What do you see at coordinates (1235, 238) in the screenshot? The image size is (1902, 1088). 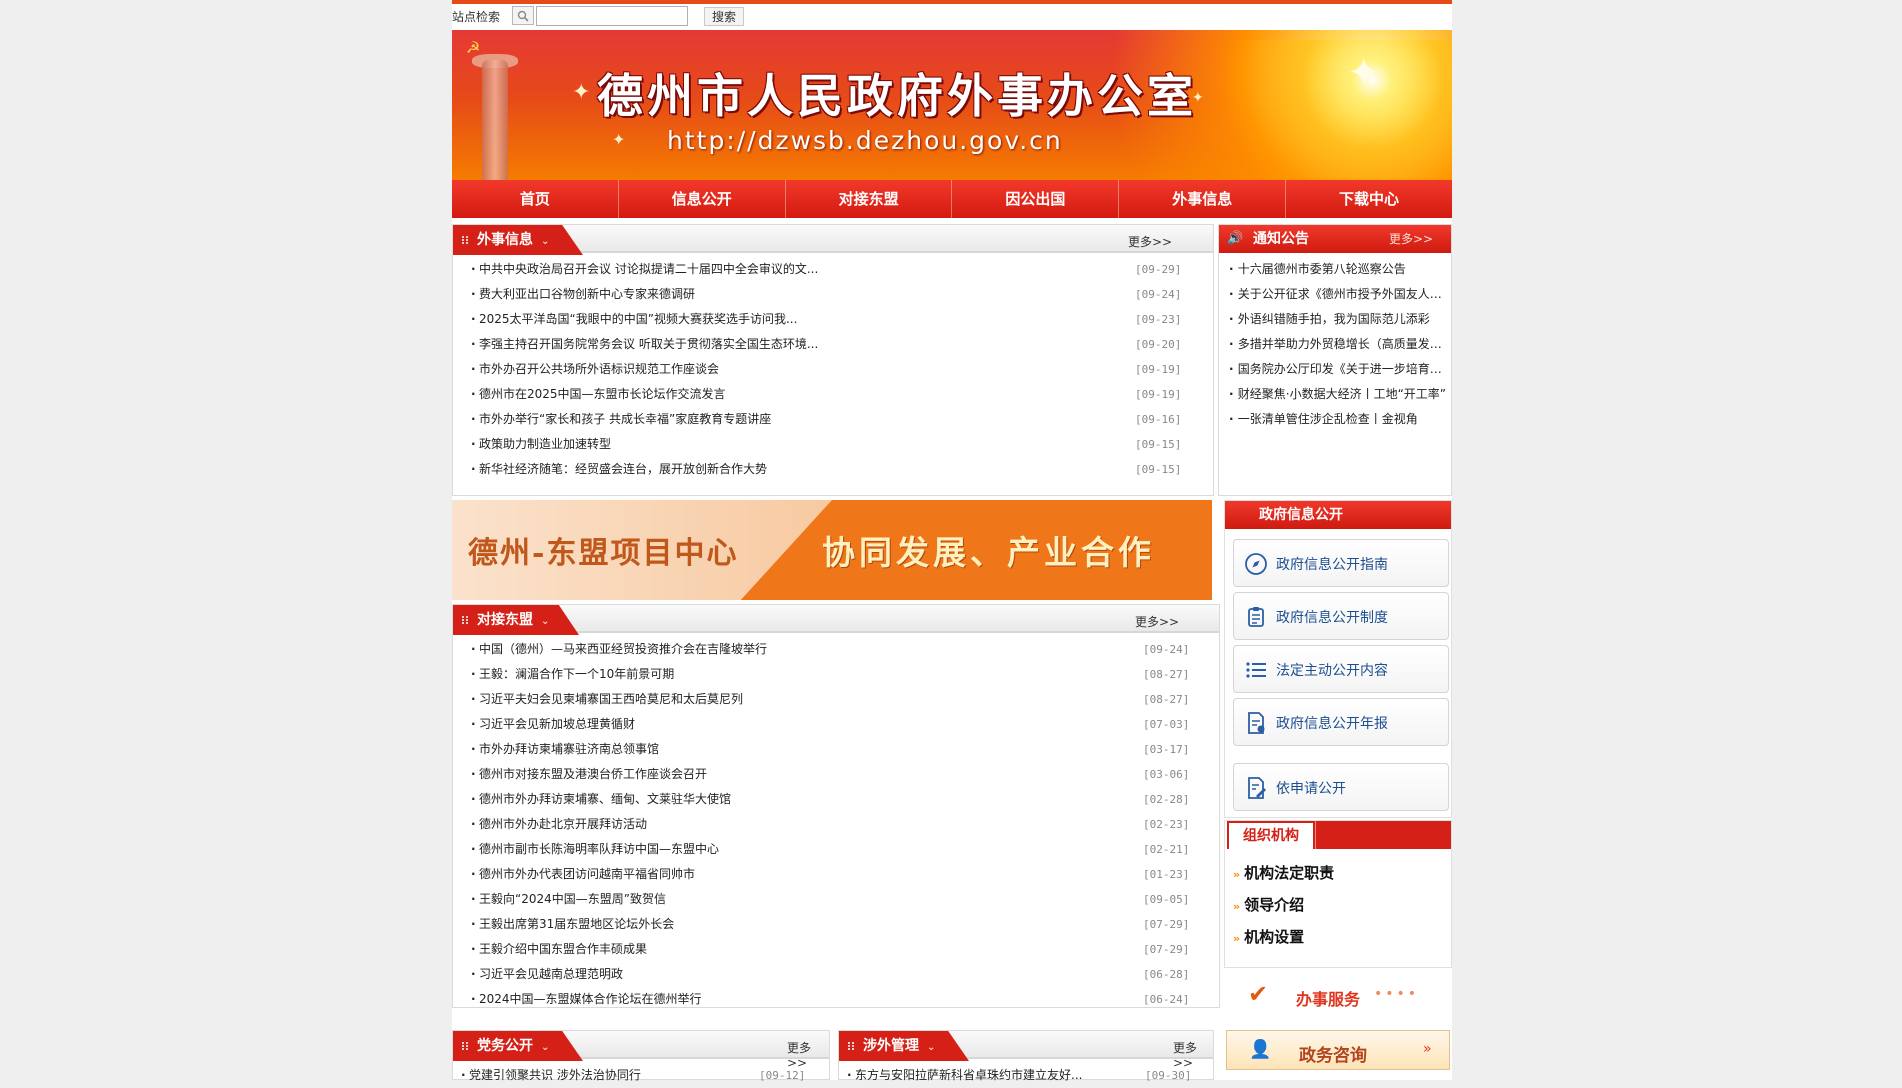 I see `speaker-icon: 🔊` at bounding box center [1235, 238].